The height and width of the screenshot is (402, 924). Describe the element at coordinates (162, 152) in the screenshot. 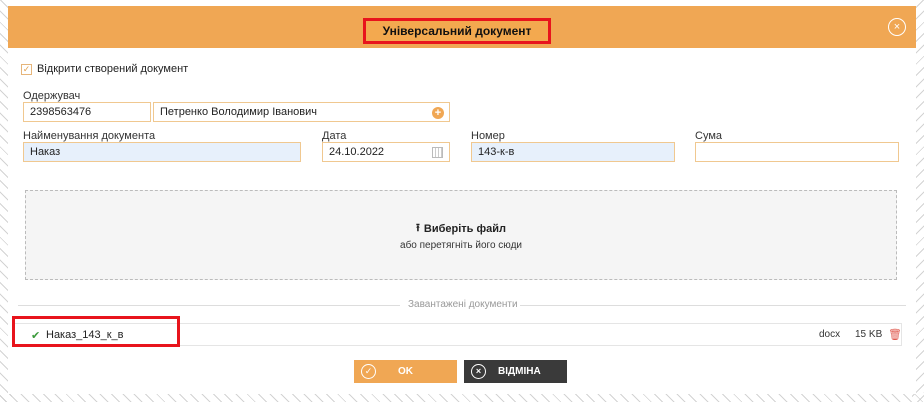

I see `document-name-field: Наказ` at that location.